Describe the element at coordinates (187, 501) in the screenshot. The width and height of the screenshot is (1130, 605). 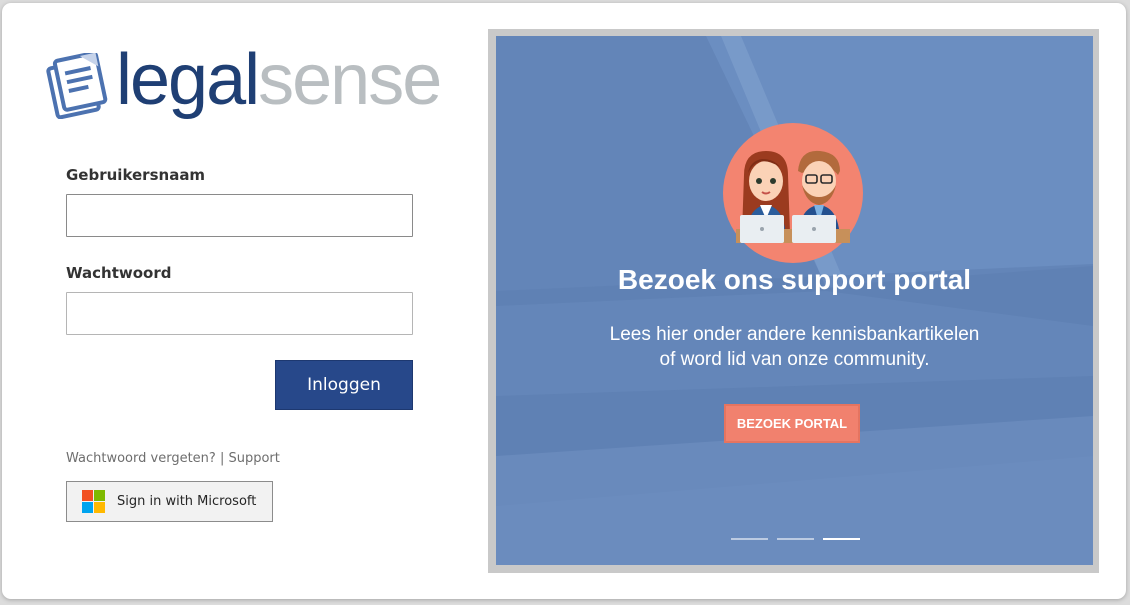
I see `microsoft-signin-label: Sign in with Microsoft` at that location.